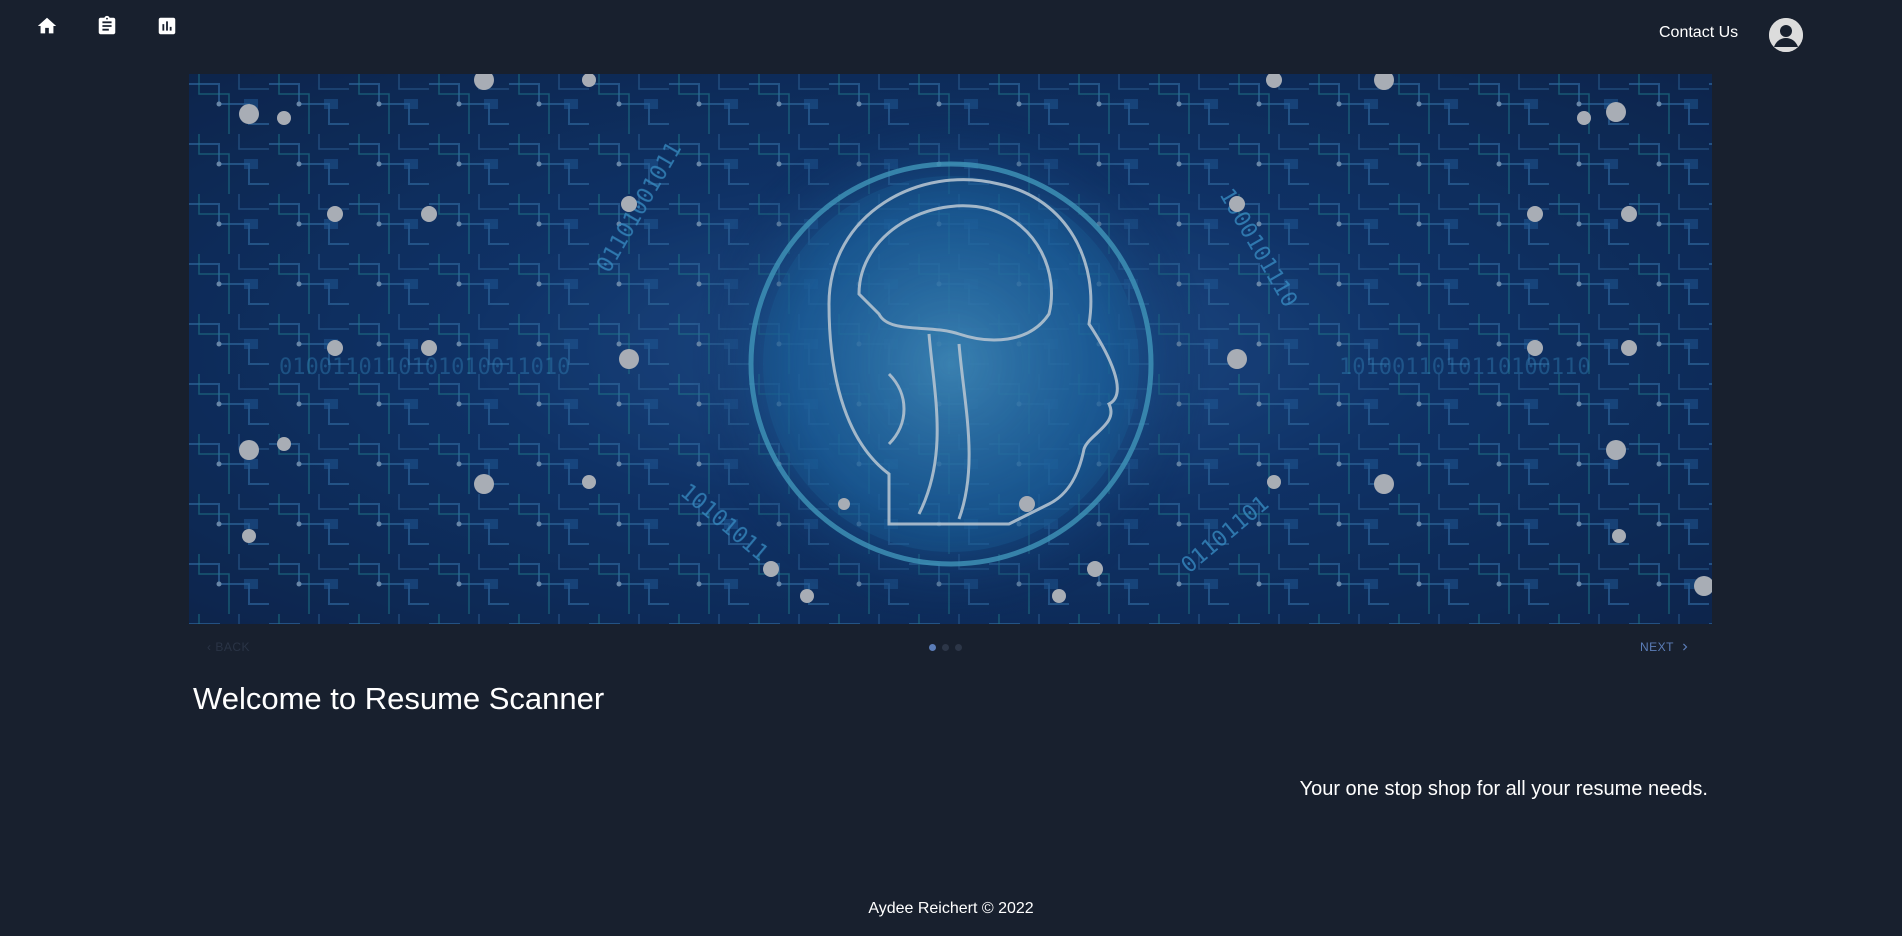  What do you see at coordinates (233, 647) in the screenshot?
I see `back-label: BACK` at bounding box center [233, 647].